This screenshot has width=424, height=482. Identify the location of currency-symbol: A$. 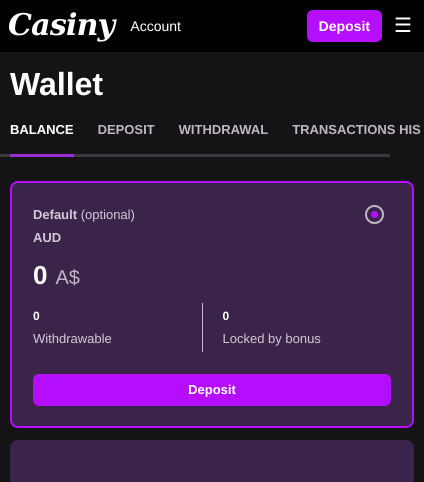
(67, 278).